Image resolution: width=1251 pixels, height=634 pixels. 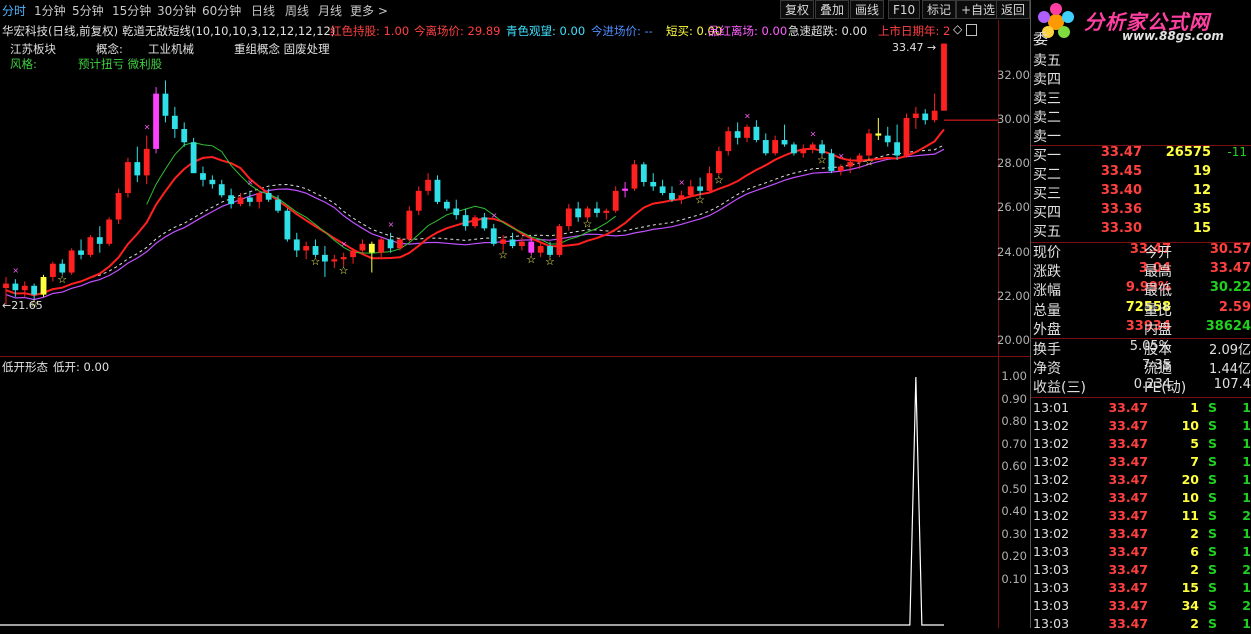 I want to click on quote-label: 涨跌, so click(x=1047, y=272).